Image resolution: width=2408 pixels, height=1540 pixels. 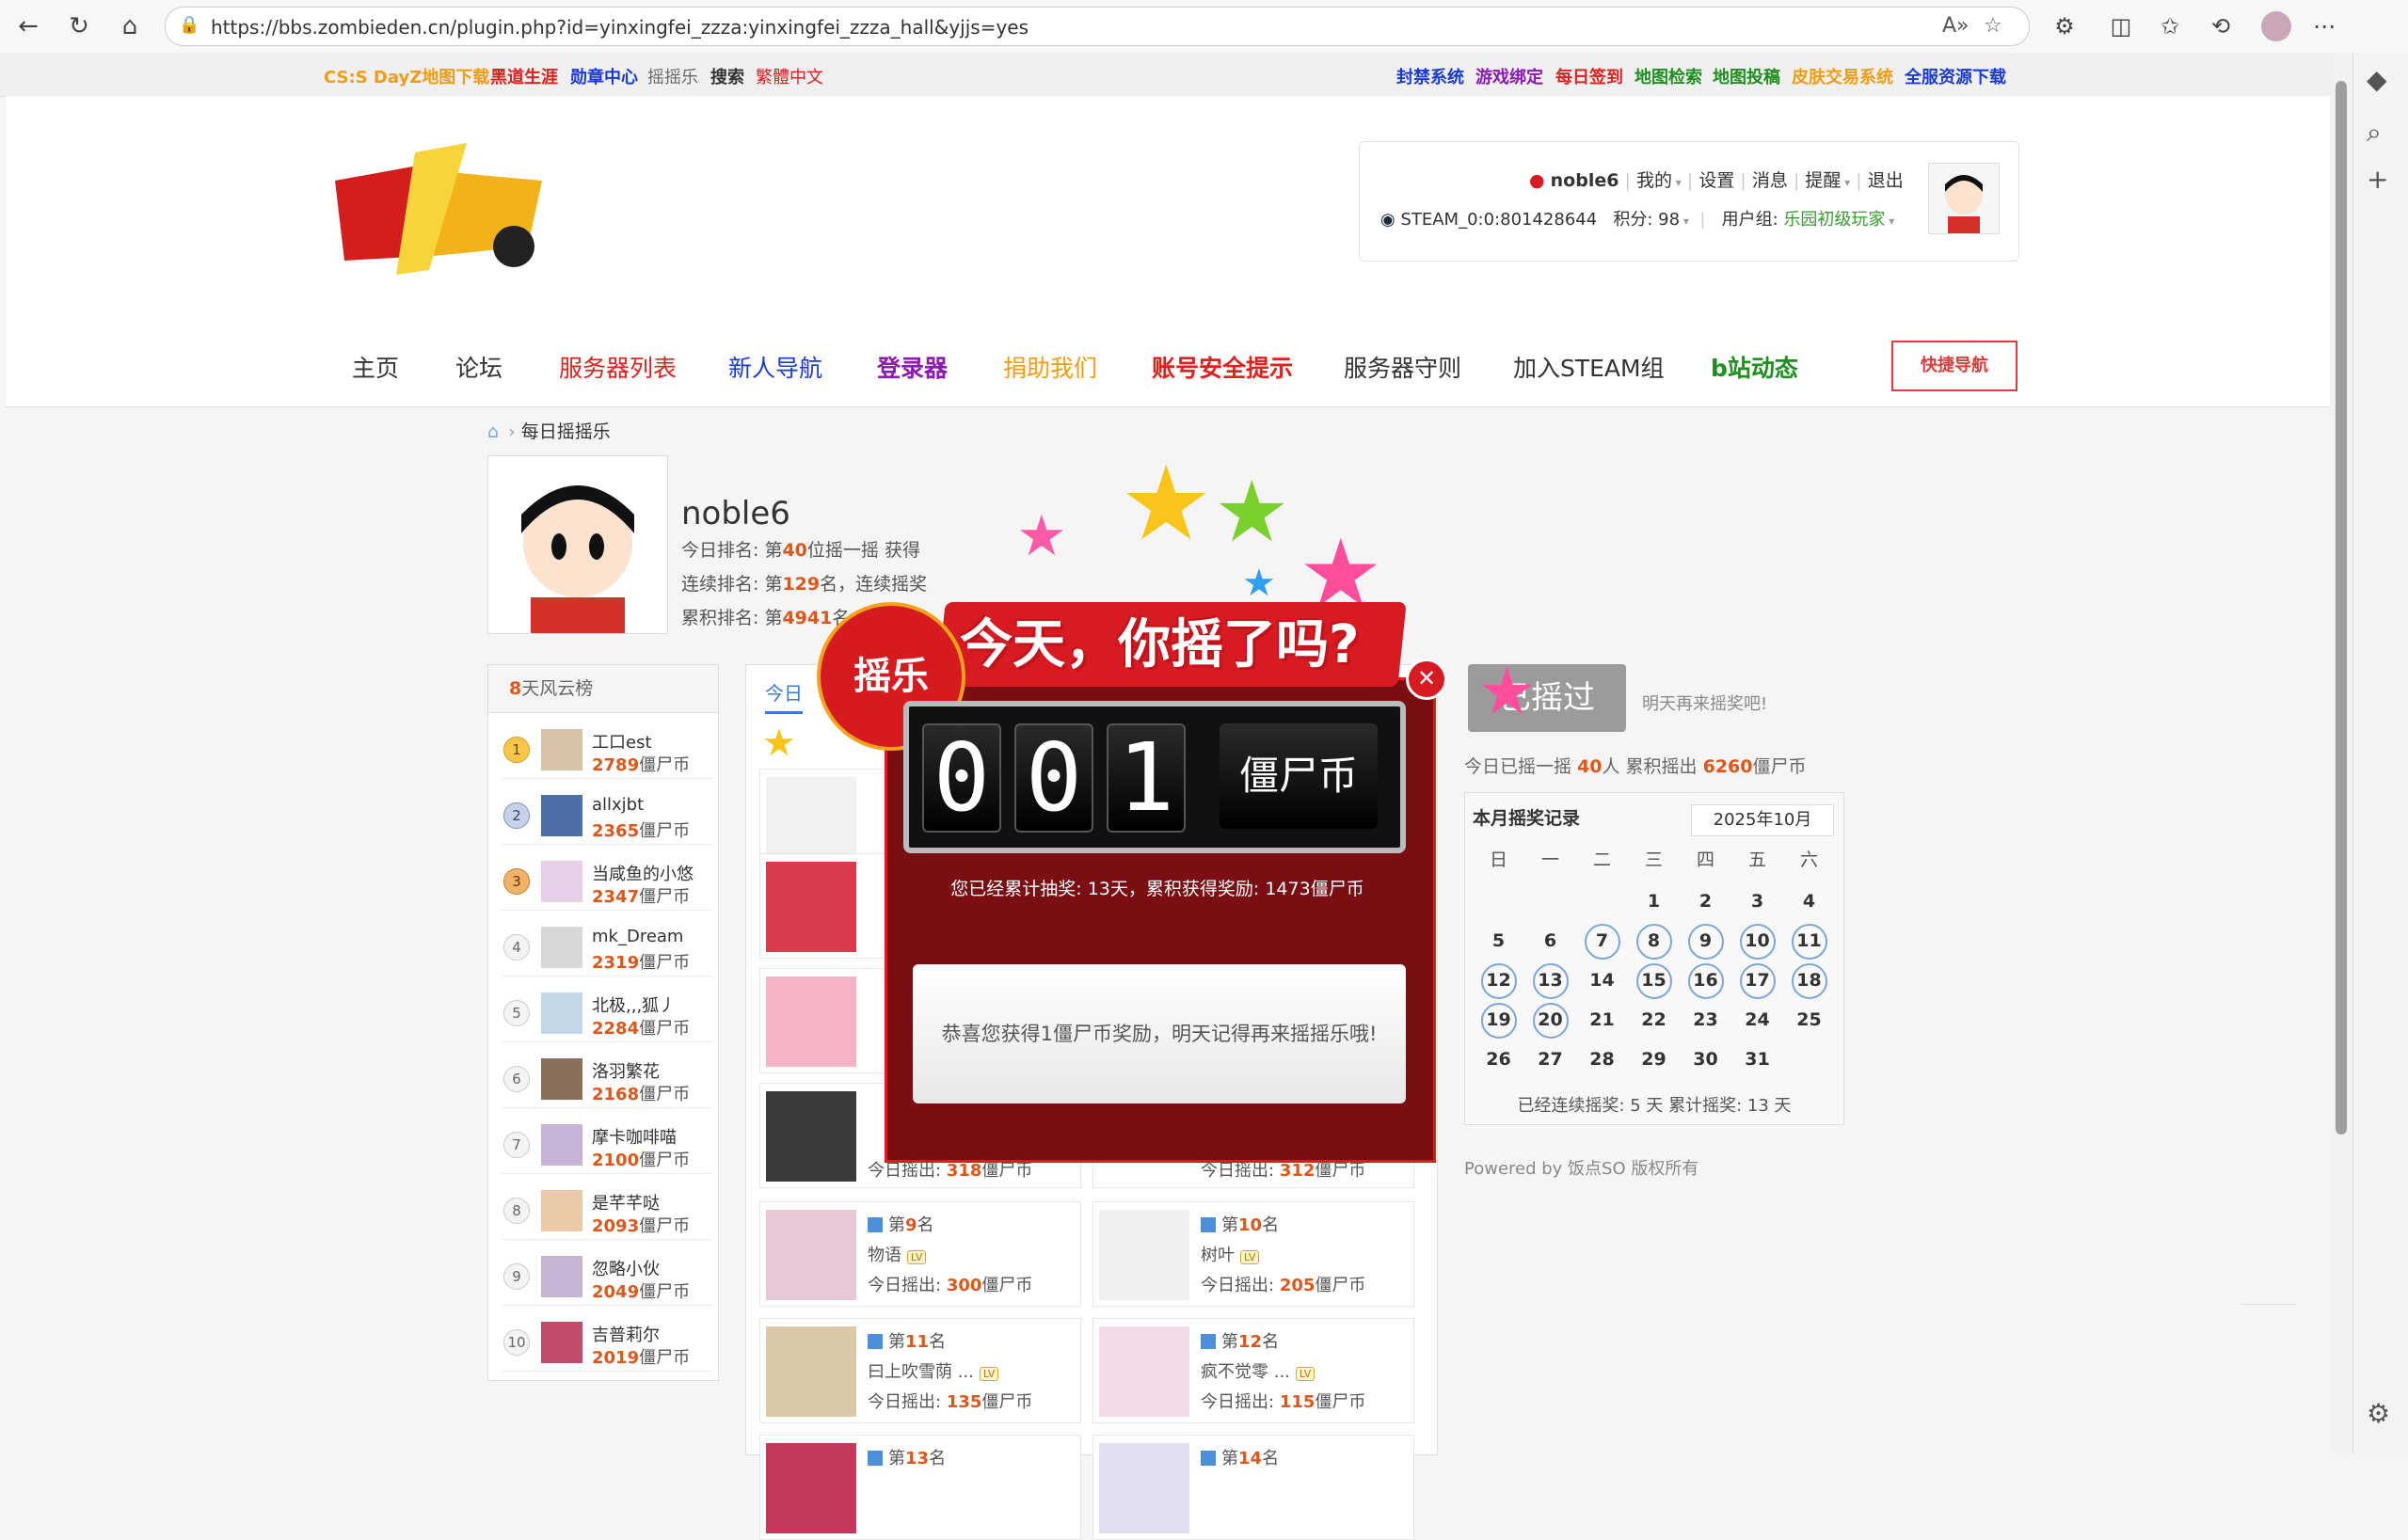 What do you see at coordinates (1823, 180) in the screenshot?
I see `menu-remind: 提醒` at bounding box center [1823, 180].